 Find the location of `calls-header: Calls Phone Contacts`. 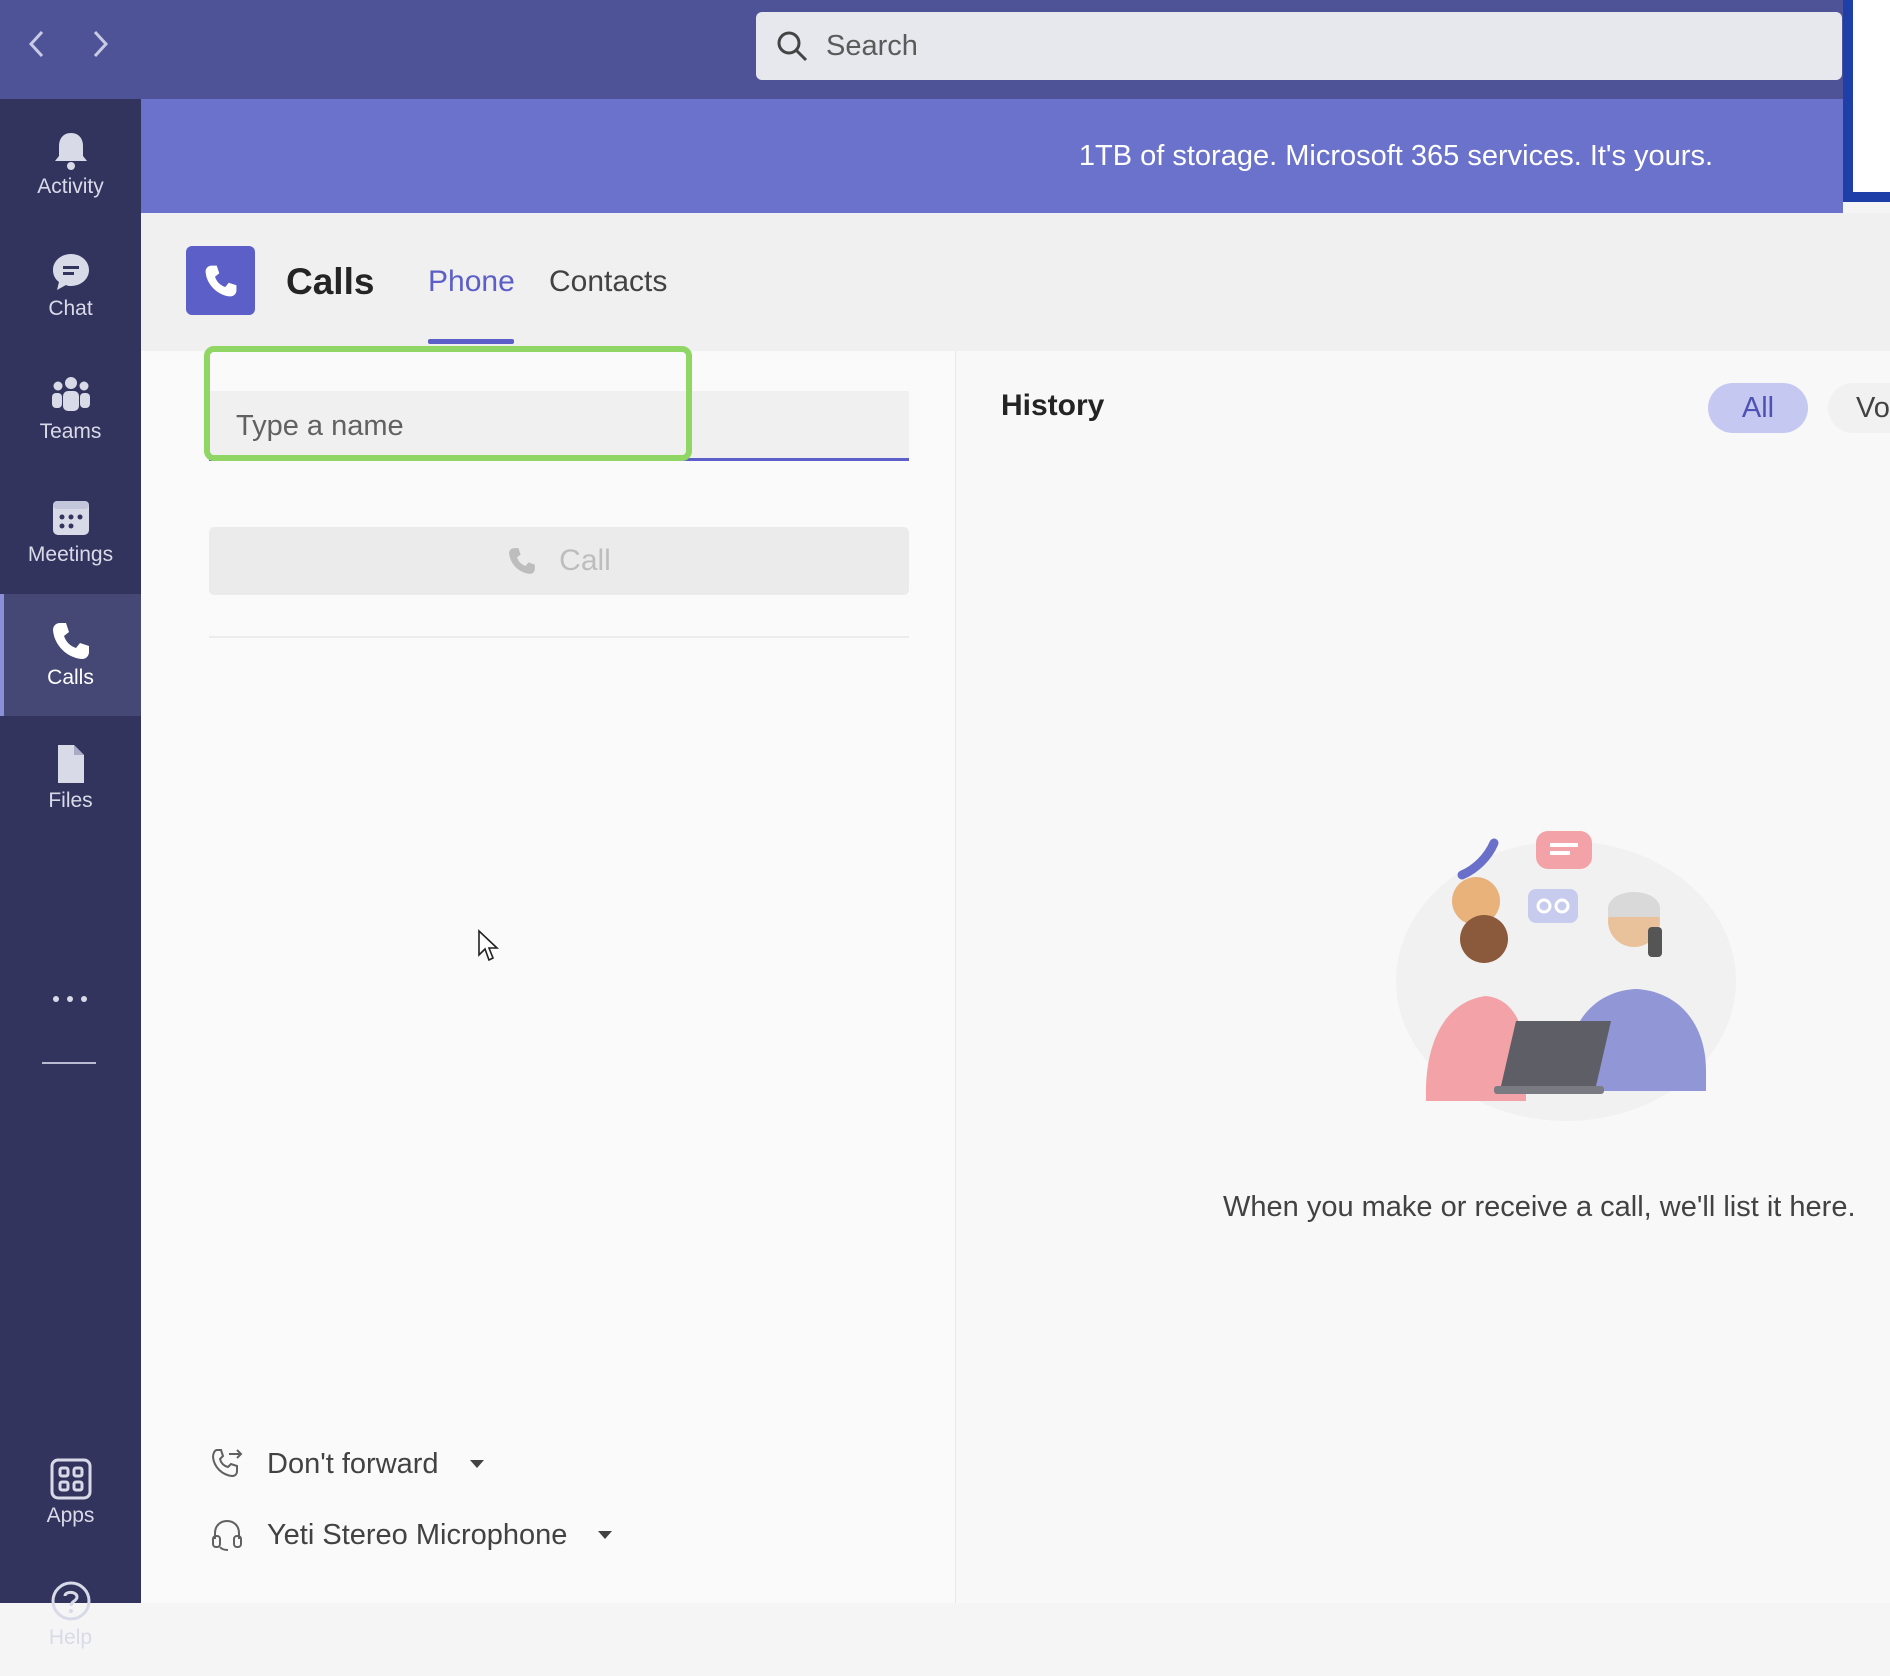

calls-header: Calls Phone Contacts is located at coordinates (1015, 282).